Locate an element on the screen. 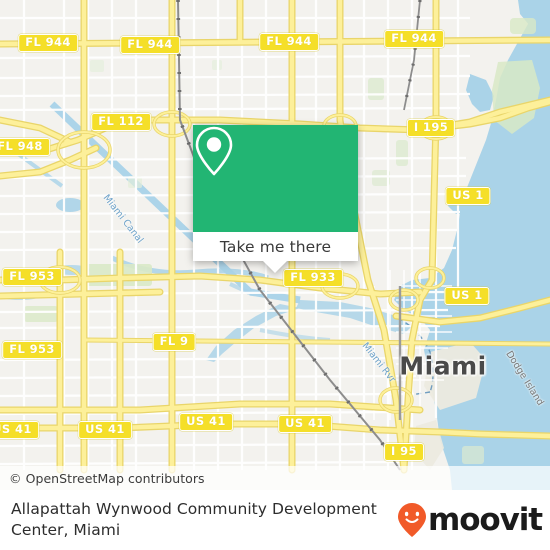 The image size is (550, 550). callout-action-bar: Take me there is located at coordinates (275, 246).